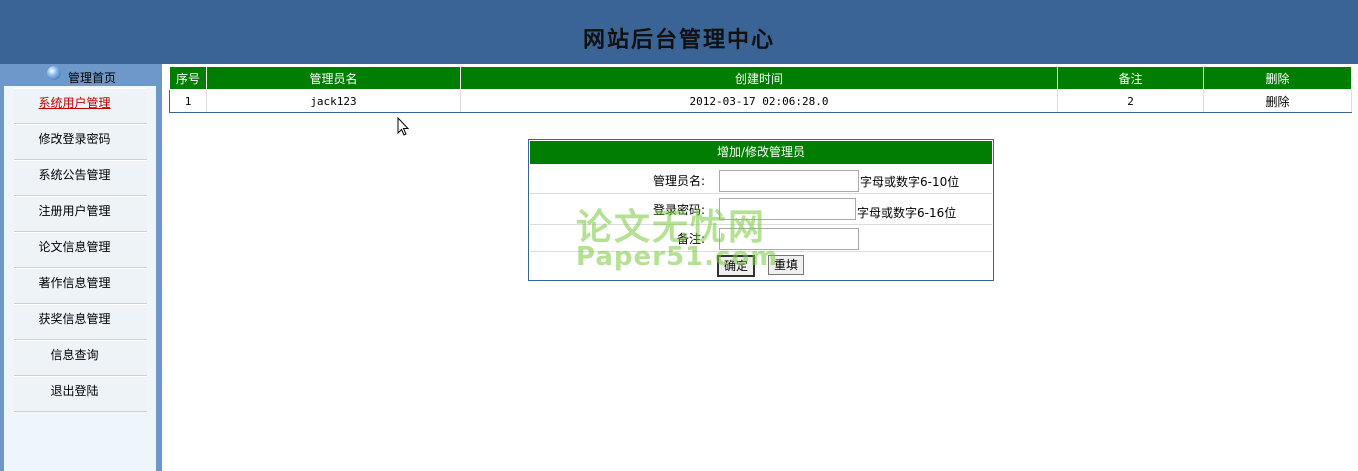 The width and height of the screenshot is (1358, 471). Describe the element at coordinates (910, 182) in the screenshot. I see `name-hint: 字母或数字6-10位` at that location.